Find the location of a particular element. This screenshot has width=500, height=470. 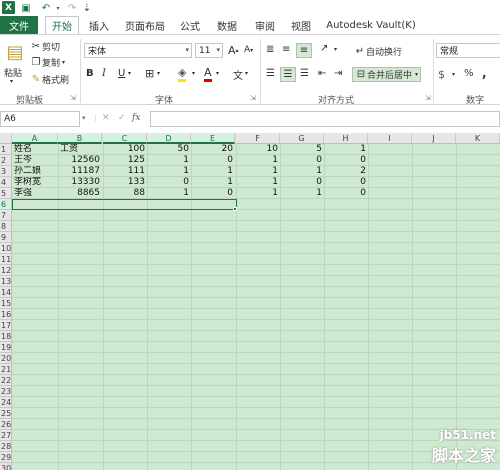

redo-icon: ↷ is located at coordinates (72, 8).